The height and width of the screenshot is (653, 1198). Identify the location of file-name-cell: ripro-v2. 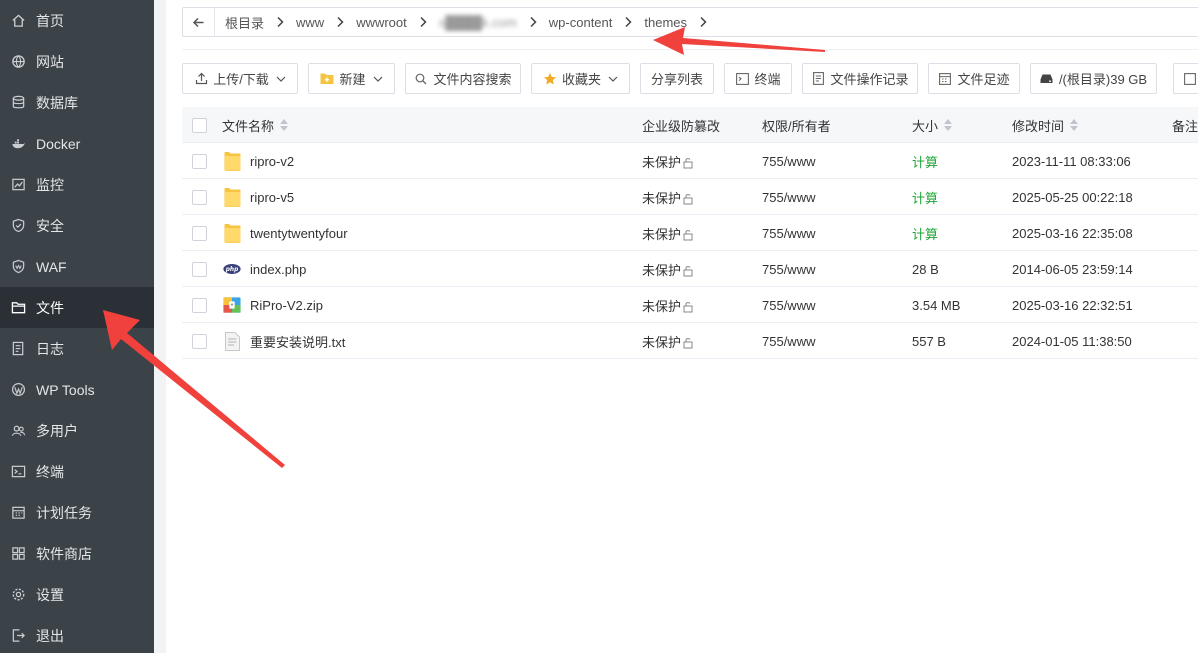
(258, 161).